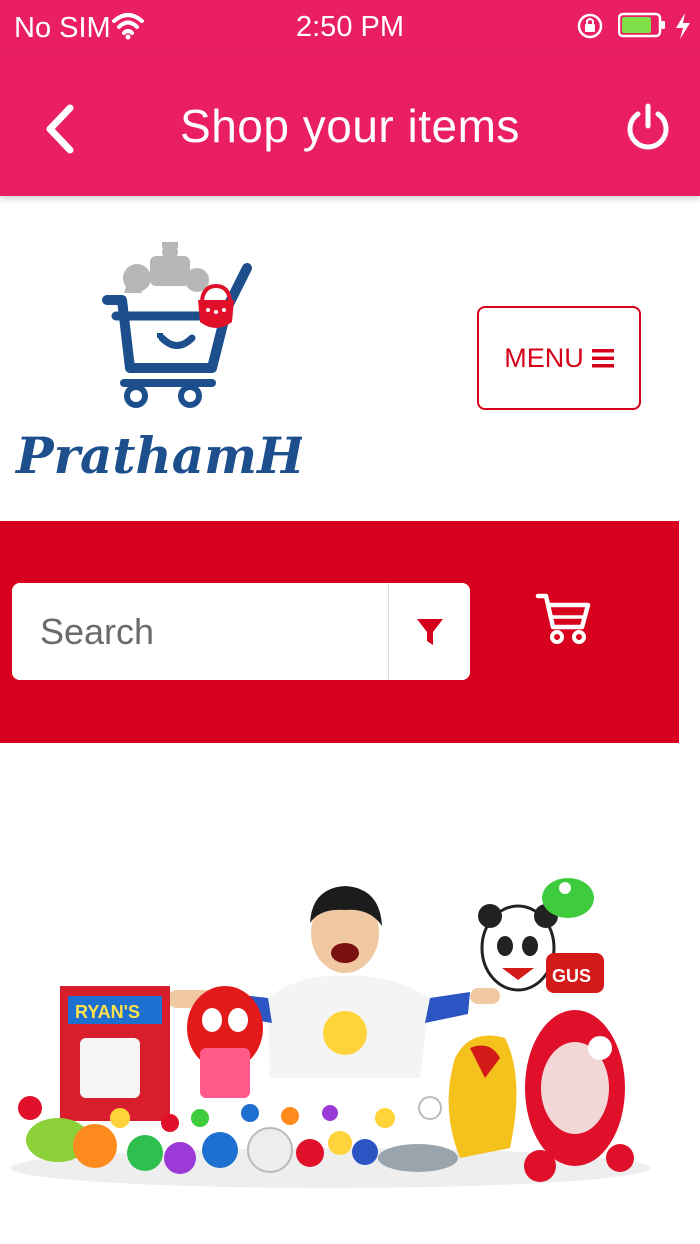  What do you see at coordinates (350, 27) in the screenshot?
I see `status-bar: No SIM 2:50 PM` at bounding box center [350, 27].